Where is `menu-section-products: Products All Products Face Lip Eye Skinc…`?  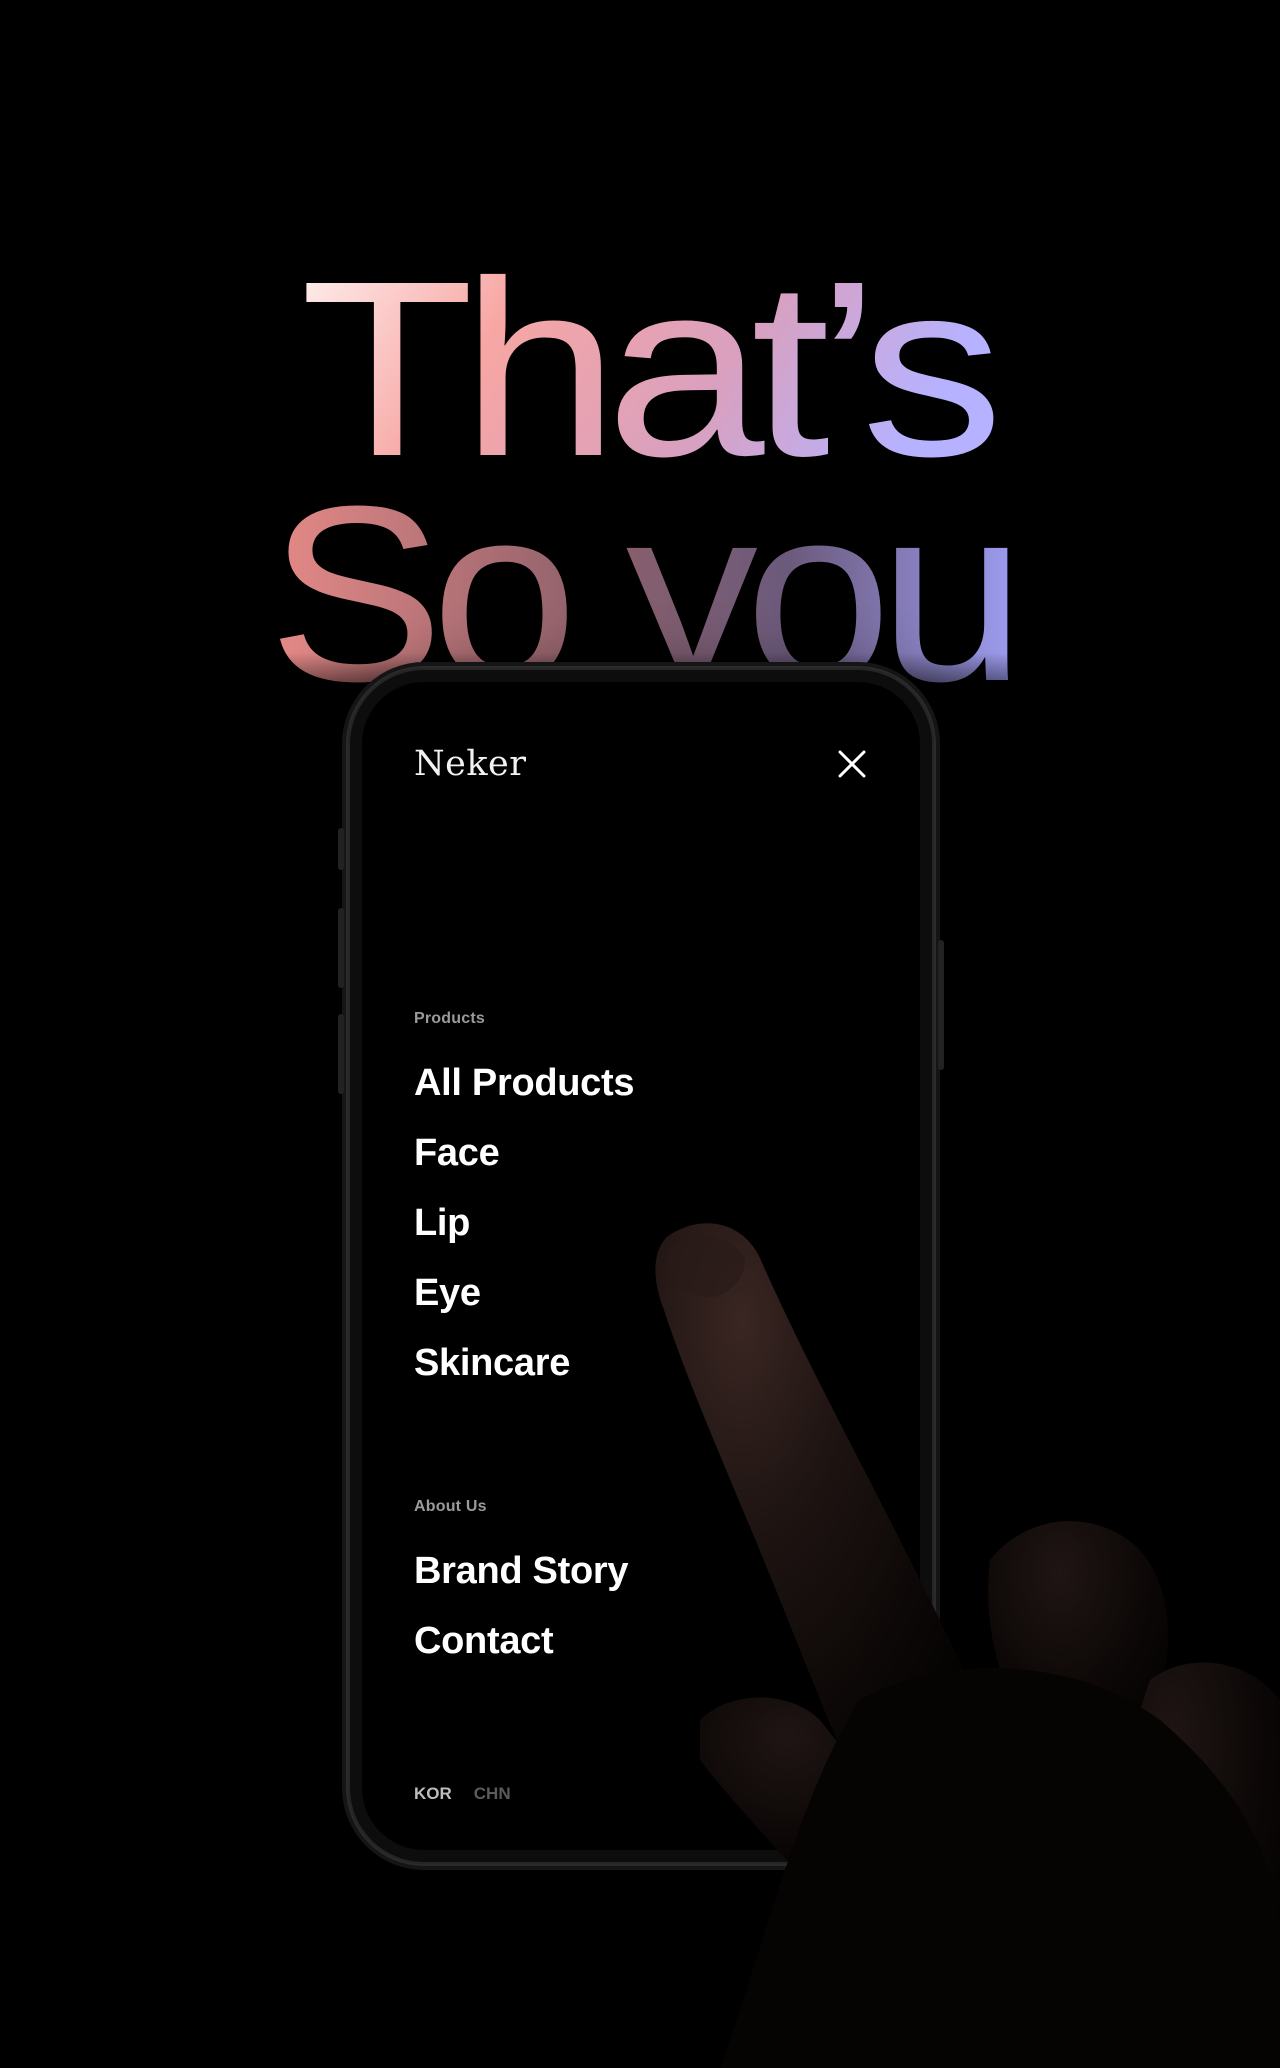 menu-section-products: Products All Products Face Lip Eye Skinc… is located at coordinates (524, 1204).